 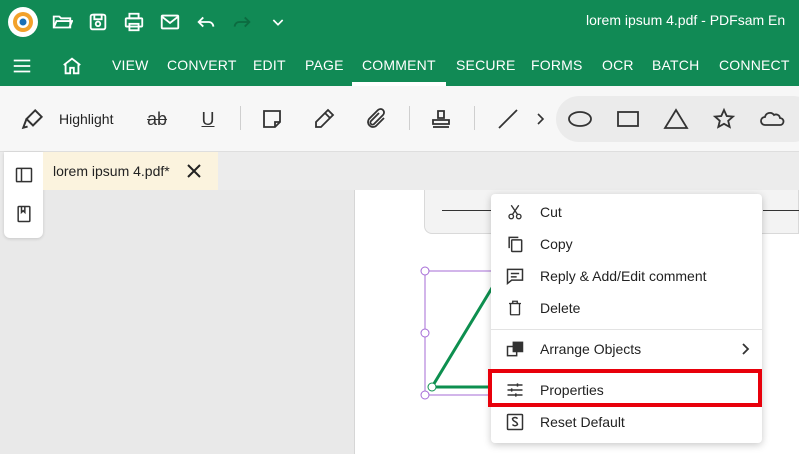 What do you see at coordinates (399, 119) in the screenshot?
I see `comment-toolbar: Highlight ab U` at bounding box center [399, 119].